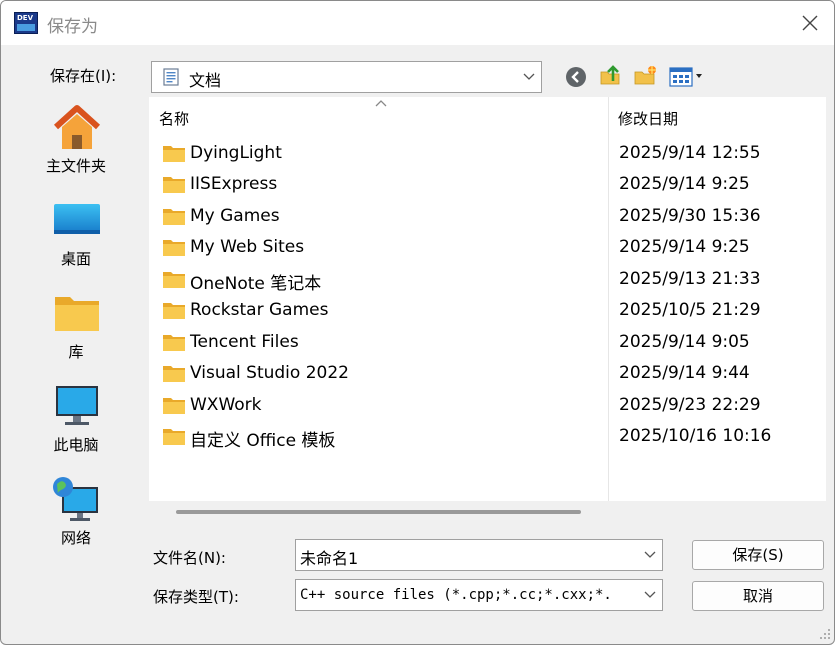 The image size is (835, 645). I want to click on place-label: 桌面, so click(75, 259).